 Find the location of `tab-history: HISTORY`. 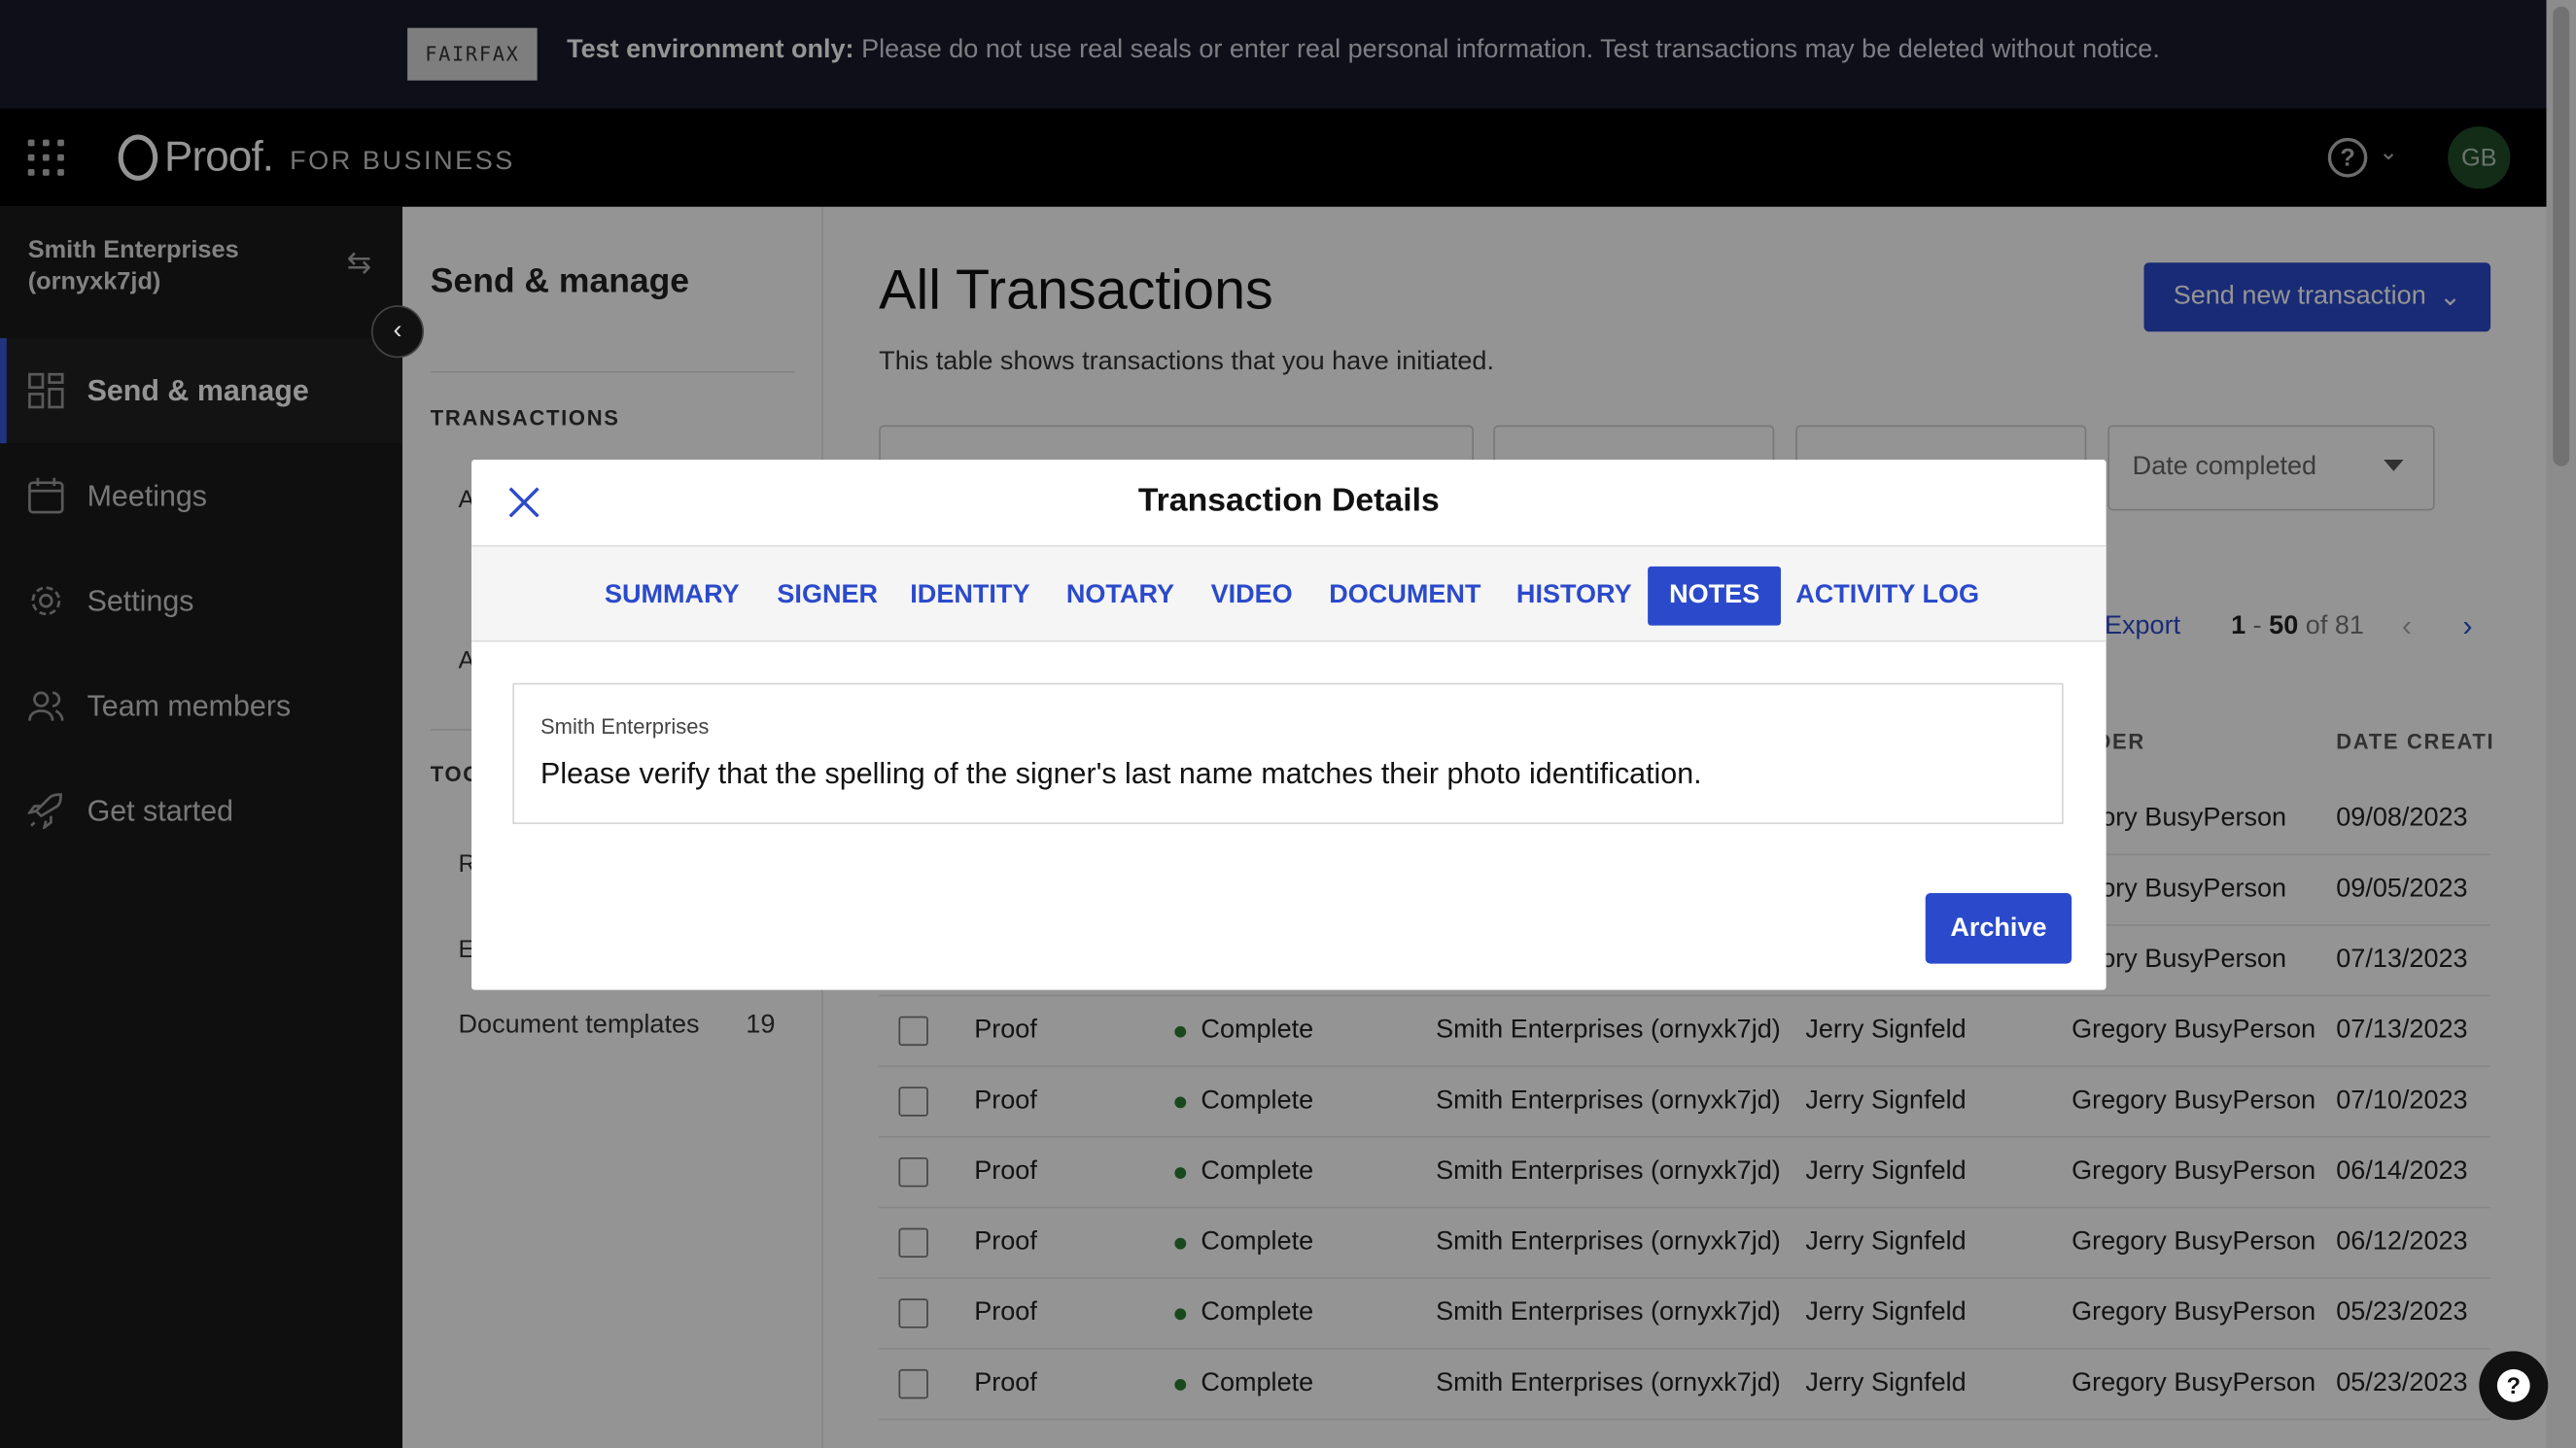

tab-history: HISTORY is located at coordinates (1574, 596).